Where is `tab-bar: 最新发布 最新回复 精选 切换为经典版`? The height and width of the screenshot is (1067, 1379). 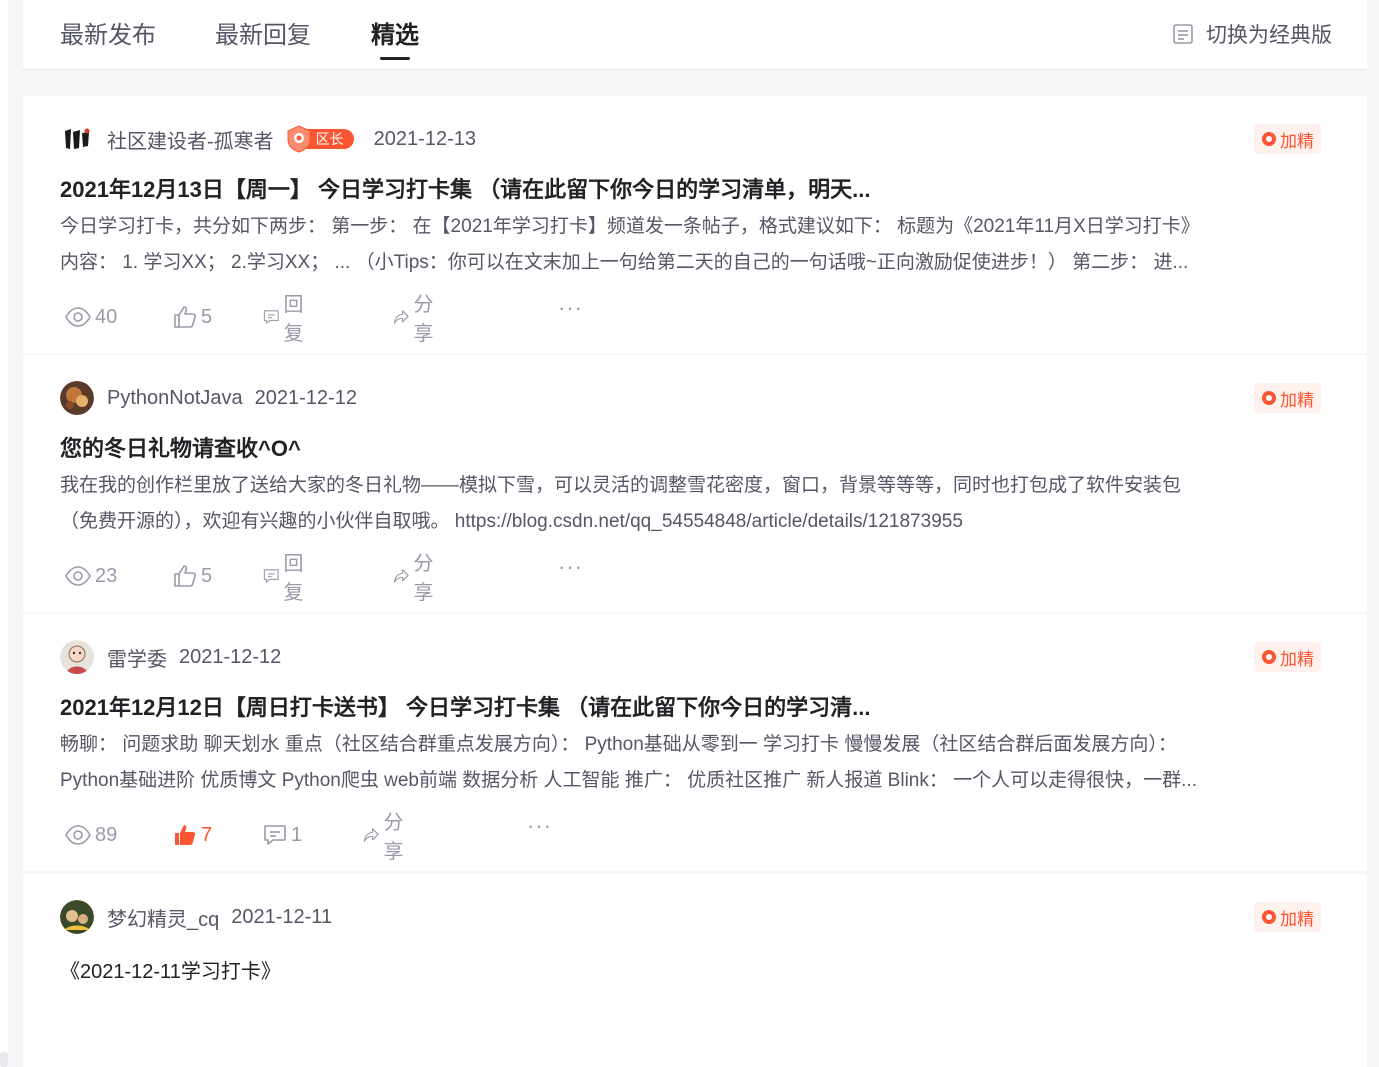
tab-bar: 最新发布 最新回复 精选 切换为经典版 is located at coordinates (695, 35).